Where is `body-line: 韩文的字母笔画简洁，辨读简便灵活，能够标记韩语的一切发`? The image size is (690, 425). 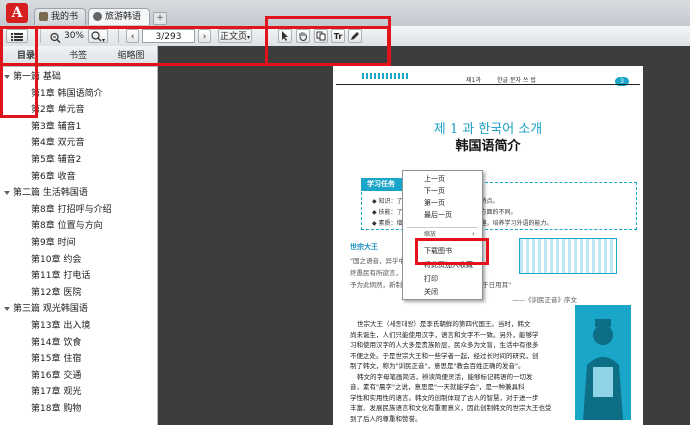 body-line: 韩文的字母笔画简洁，辨读简便灵活，能够标记韩语的一切发 is located at coordinates (445, 376).